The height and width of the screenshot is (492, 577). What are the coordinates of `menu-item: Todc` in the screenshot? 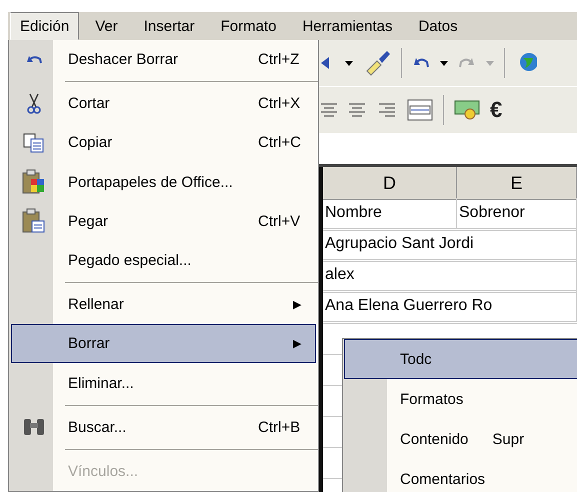 It's located at (460, 359).